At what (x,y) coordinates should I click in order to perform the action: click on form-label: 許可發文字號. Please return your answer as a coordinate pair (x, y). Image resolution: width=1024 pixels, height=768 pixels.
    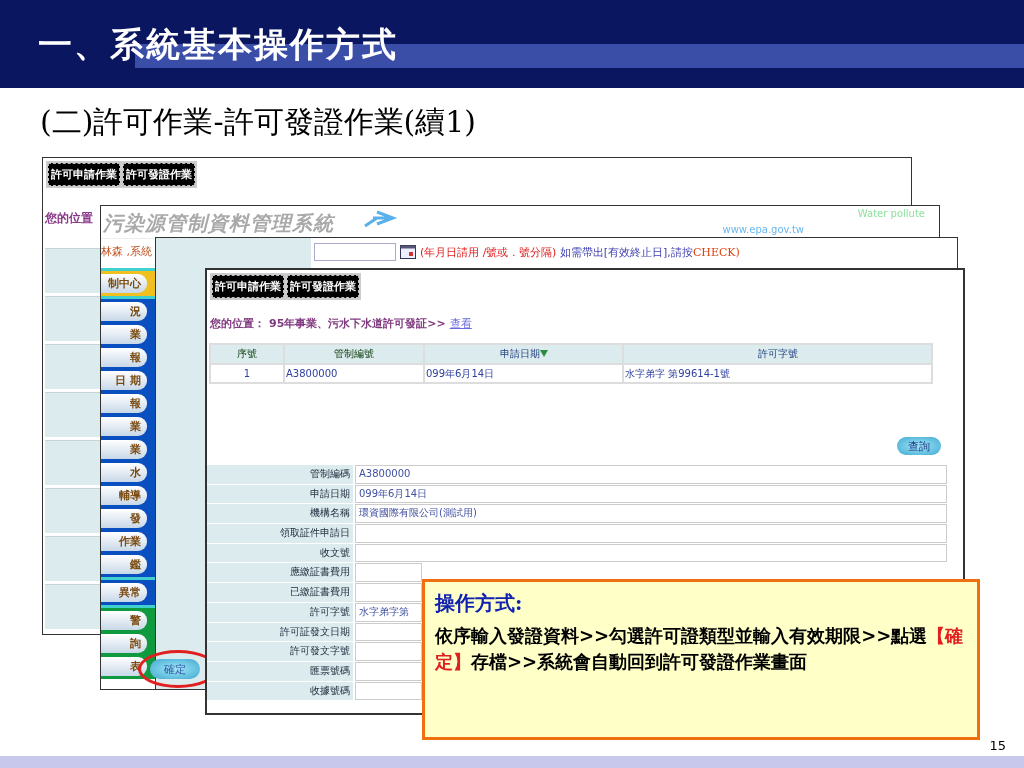
    Looking at the image, I should click on (280, 651).